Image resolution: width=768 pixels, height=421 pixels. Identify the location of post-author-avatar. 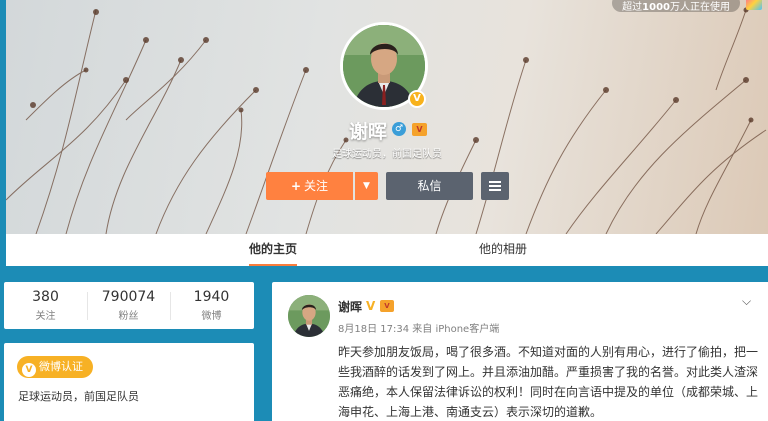
(309, 316).